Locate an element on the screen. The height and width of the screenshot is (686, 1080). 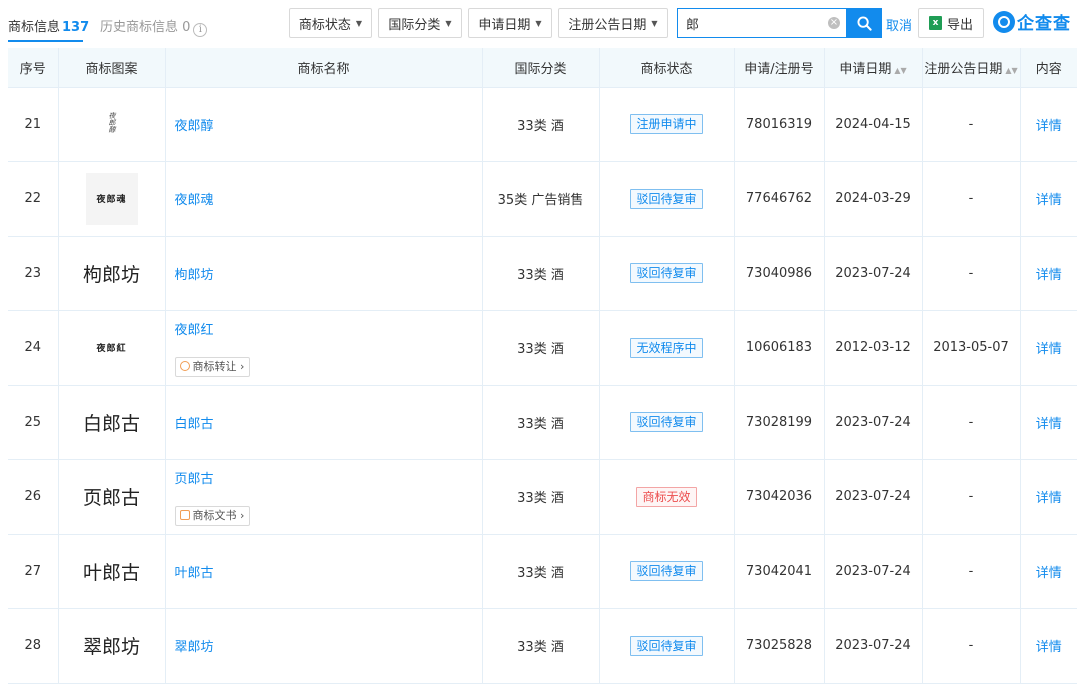
filter-trademark-status: 商标状态 ▼ is located at coordinates (330, 23).